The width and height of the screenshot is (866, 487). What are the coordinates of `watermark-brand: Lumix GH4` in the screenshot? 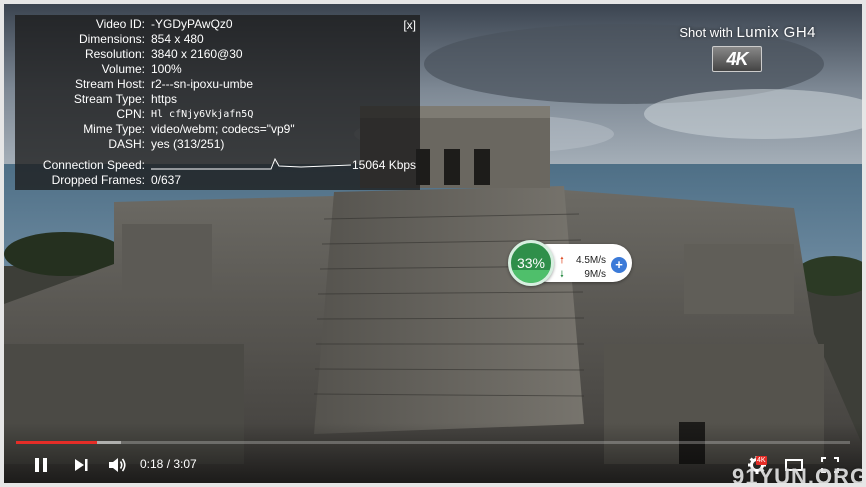 It's located at (776, 32).